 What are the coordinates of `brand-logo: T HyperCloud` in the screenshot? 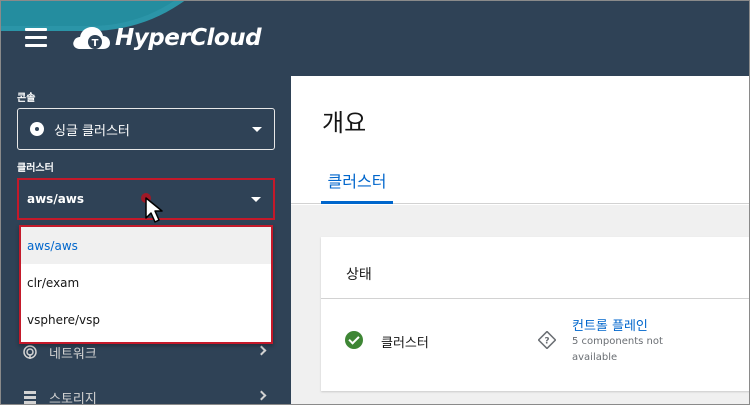 It's located at (167, 38).